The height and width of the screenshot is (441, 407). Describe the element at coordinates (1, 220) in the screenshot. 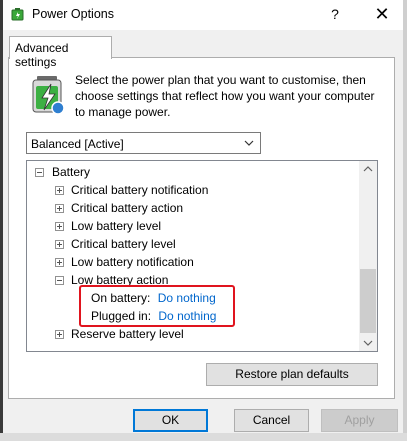

I see `window-edge-left` at that location.